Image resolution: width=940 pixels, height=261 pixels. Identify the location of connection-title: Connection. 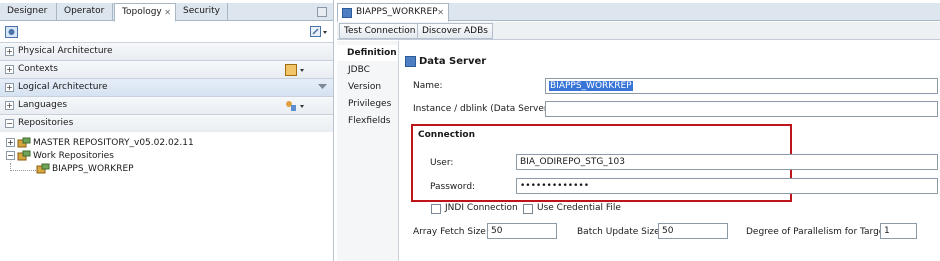
(447, 135).